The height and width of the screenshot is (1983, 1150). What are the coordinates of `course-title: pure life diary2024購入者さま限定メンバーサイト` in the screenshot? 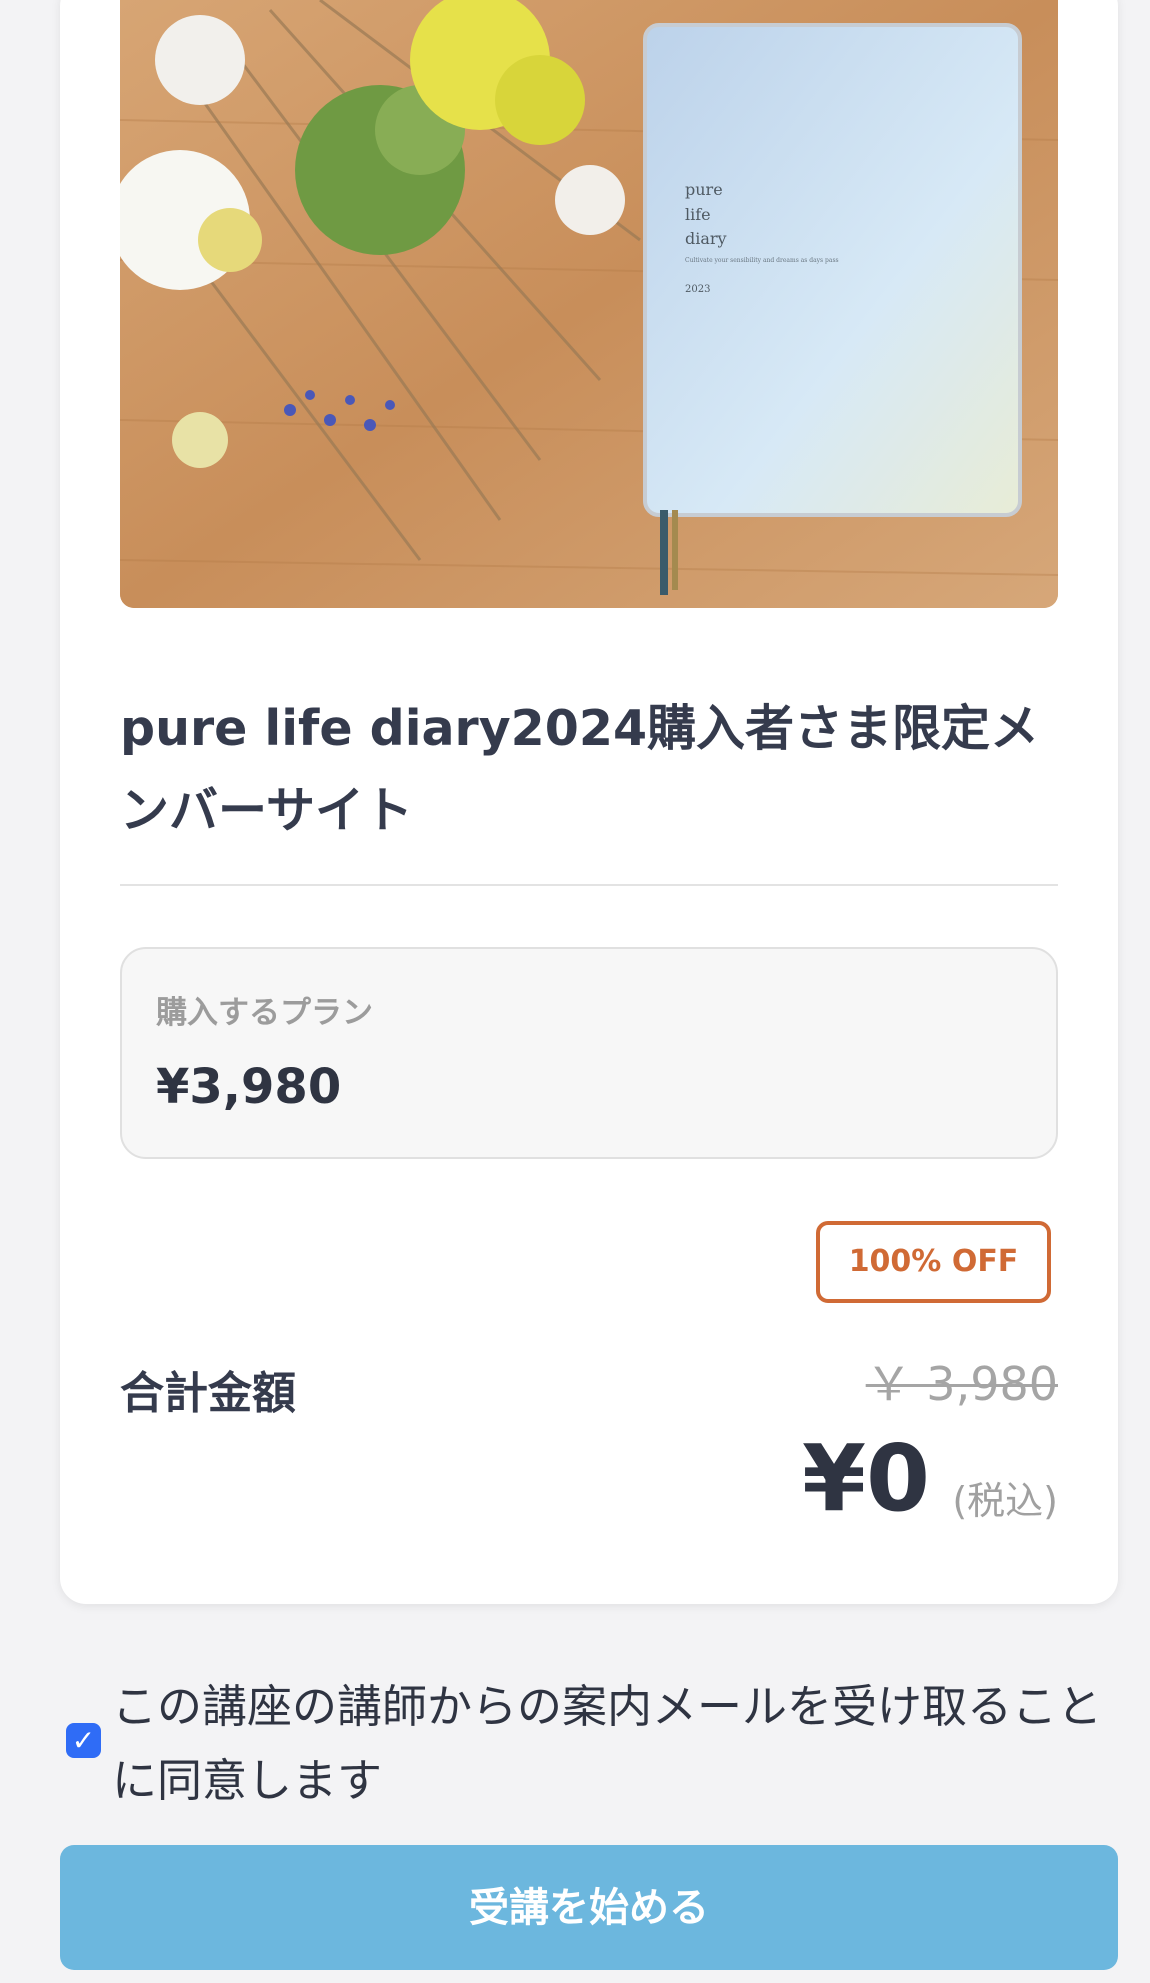 It's located at (580, 769).